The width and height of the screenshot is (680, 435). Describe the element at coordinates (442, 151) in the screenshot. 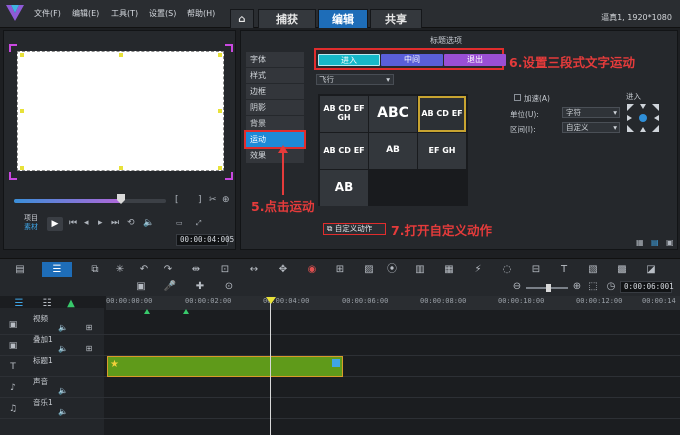

I see `motion-preset-tile: EF GH` at that location.